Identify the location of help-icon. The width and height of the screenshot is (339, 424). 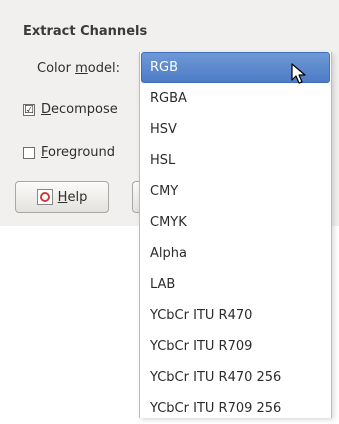
(44, 197).